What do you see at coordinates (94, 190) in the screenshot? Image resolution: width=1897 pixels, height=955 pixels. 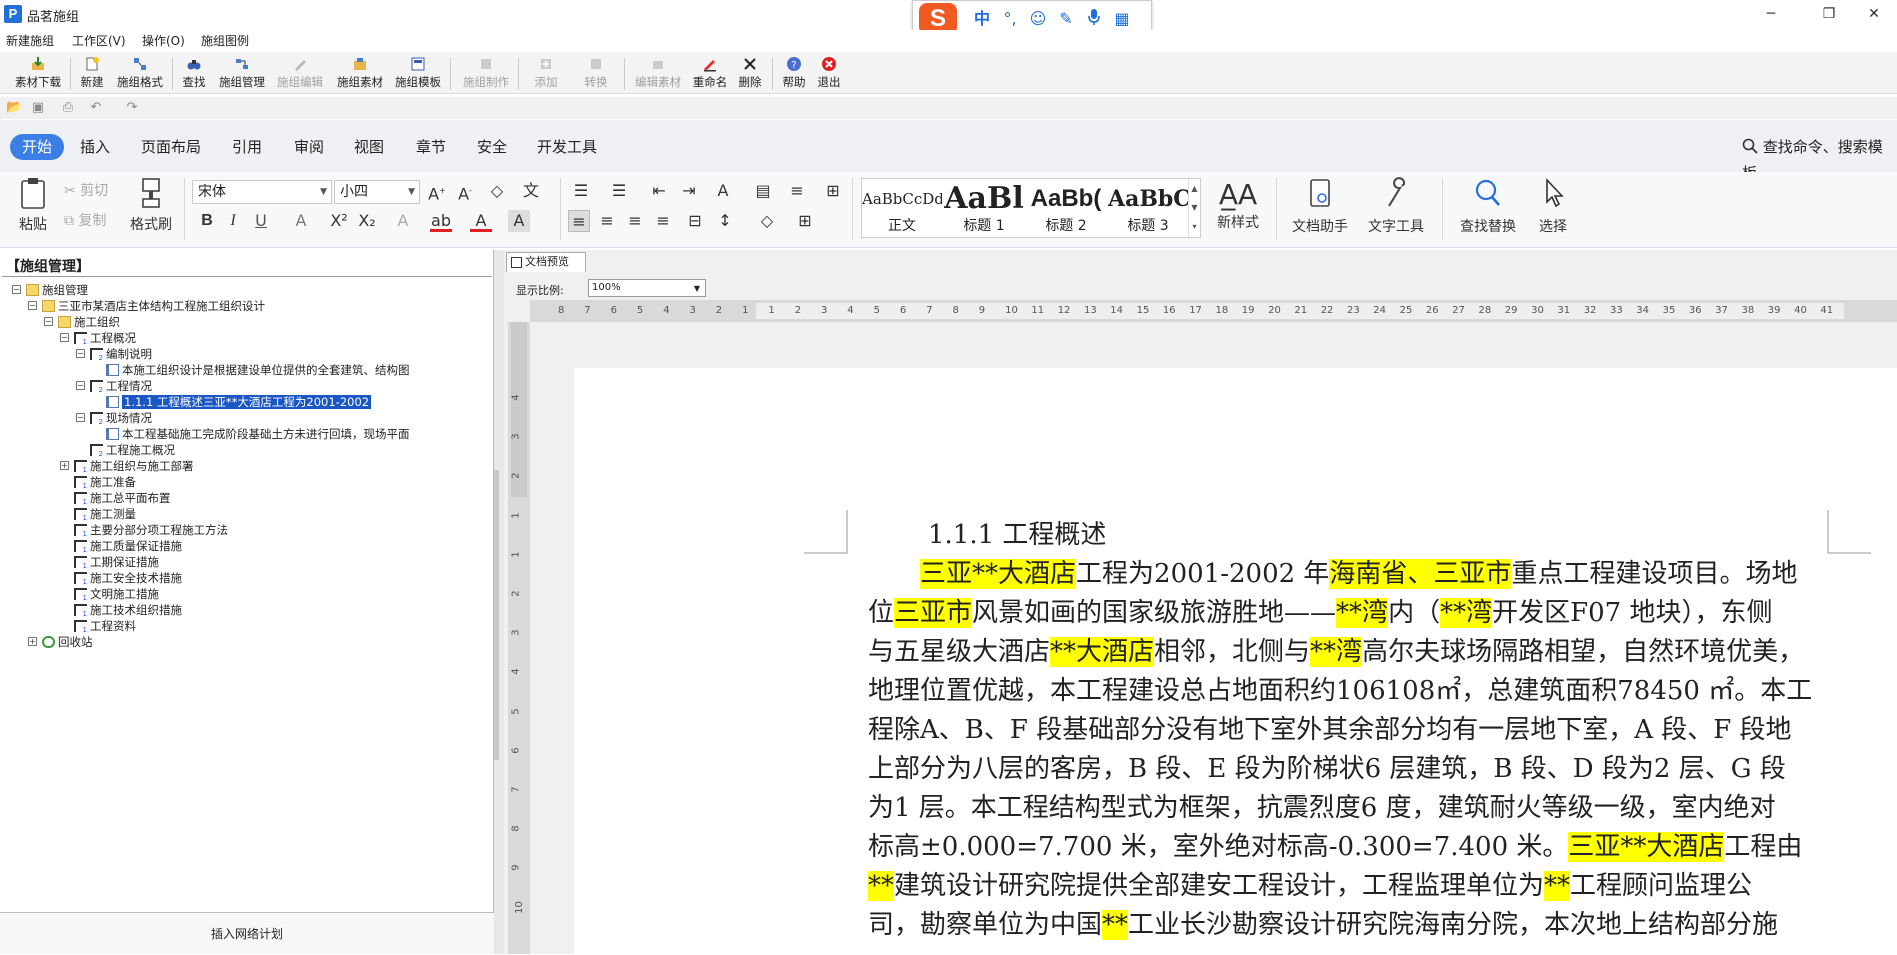 I see `cut-button: ✂ 剪切` at bounding box center [94, 190].